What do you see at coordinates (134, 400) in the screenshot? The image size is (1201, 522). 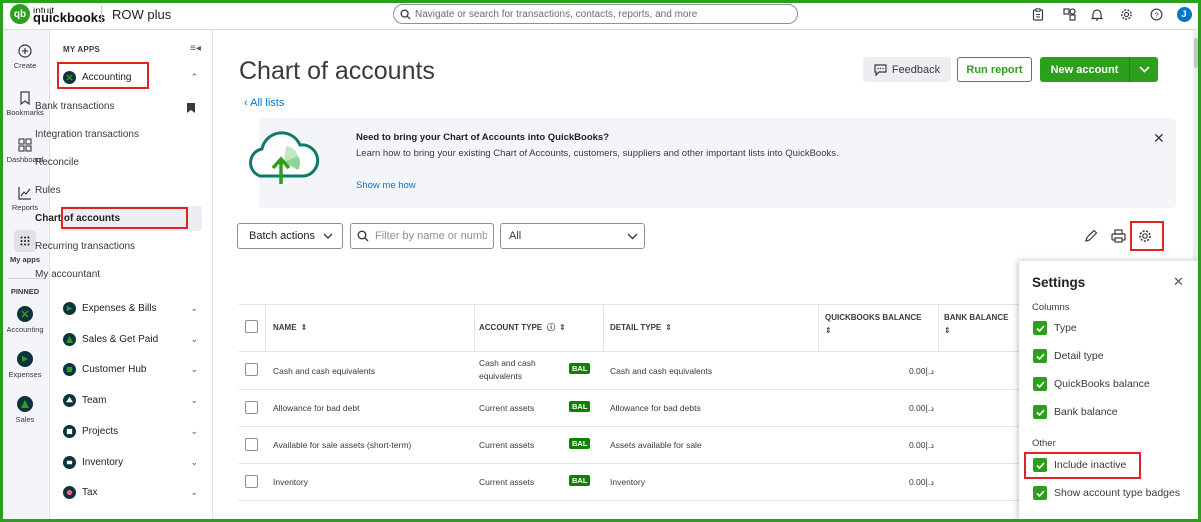 I see `sidebar-item-team: Team ⌄` at bounding box center [134, 400].